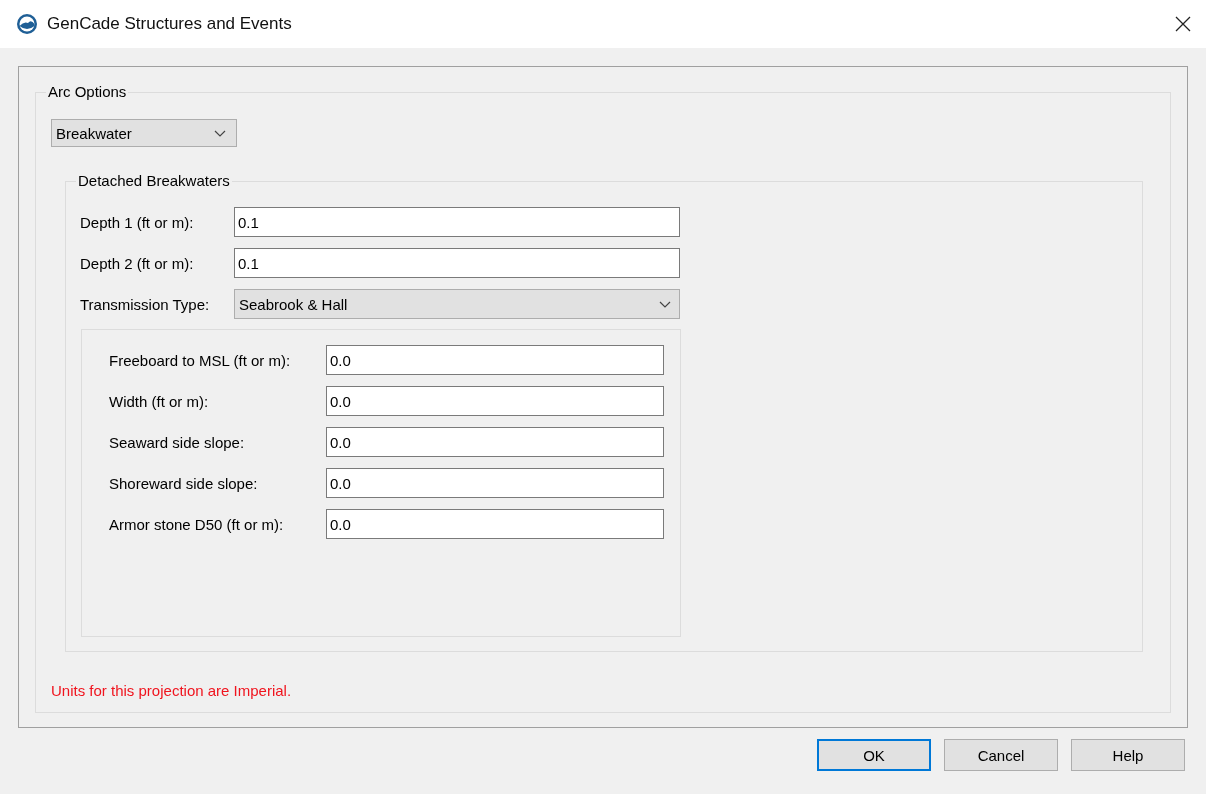  Describe the element at coordinates (145, 304) in the screenshot. I see `field-label: Transmission Type:` at that location.